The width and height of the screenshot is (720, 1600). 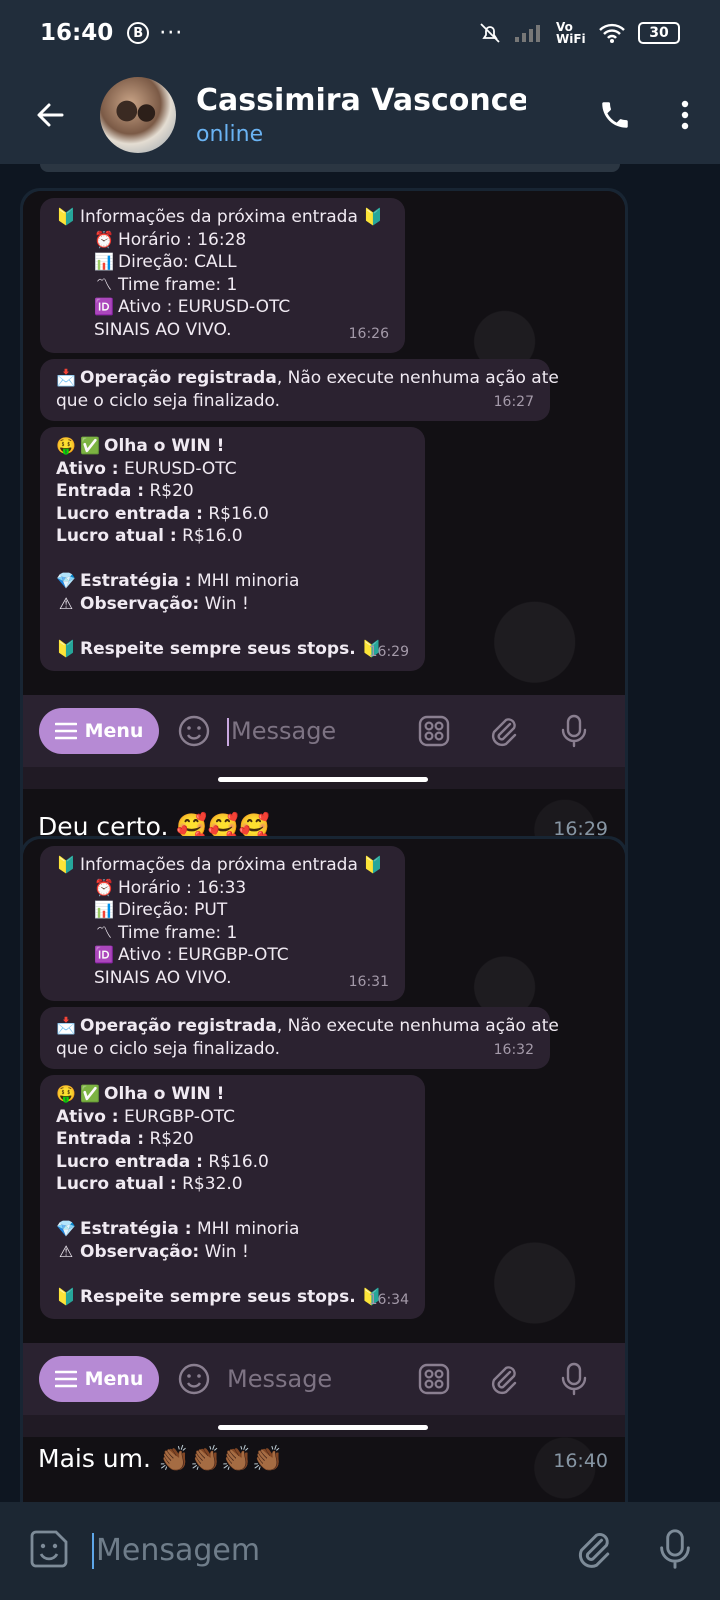 I want to click on contact-info: Cassimira Vasconcelos online, so click(x=388, y=115).